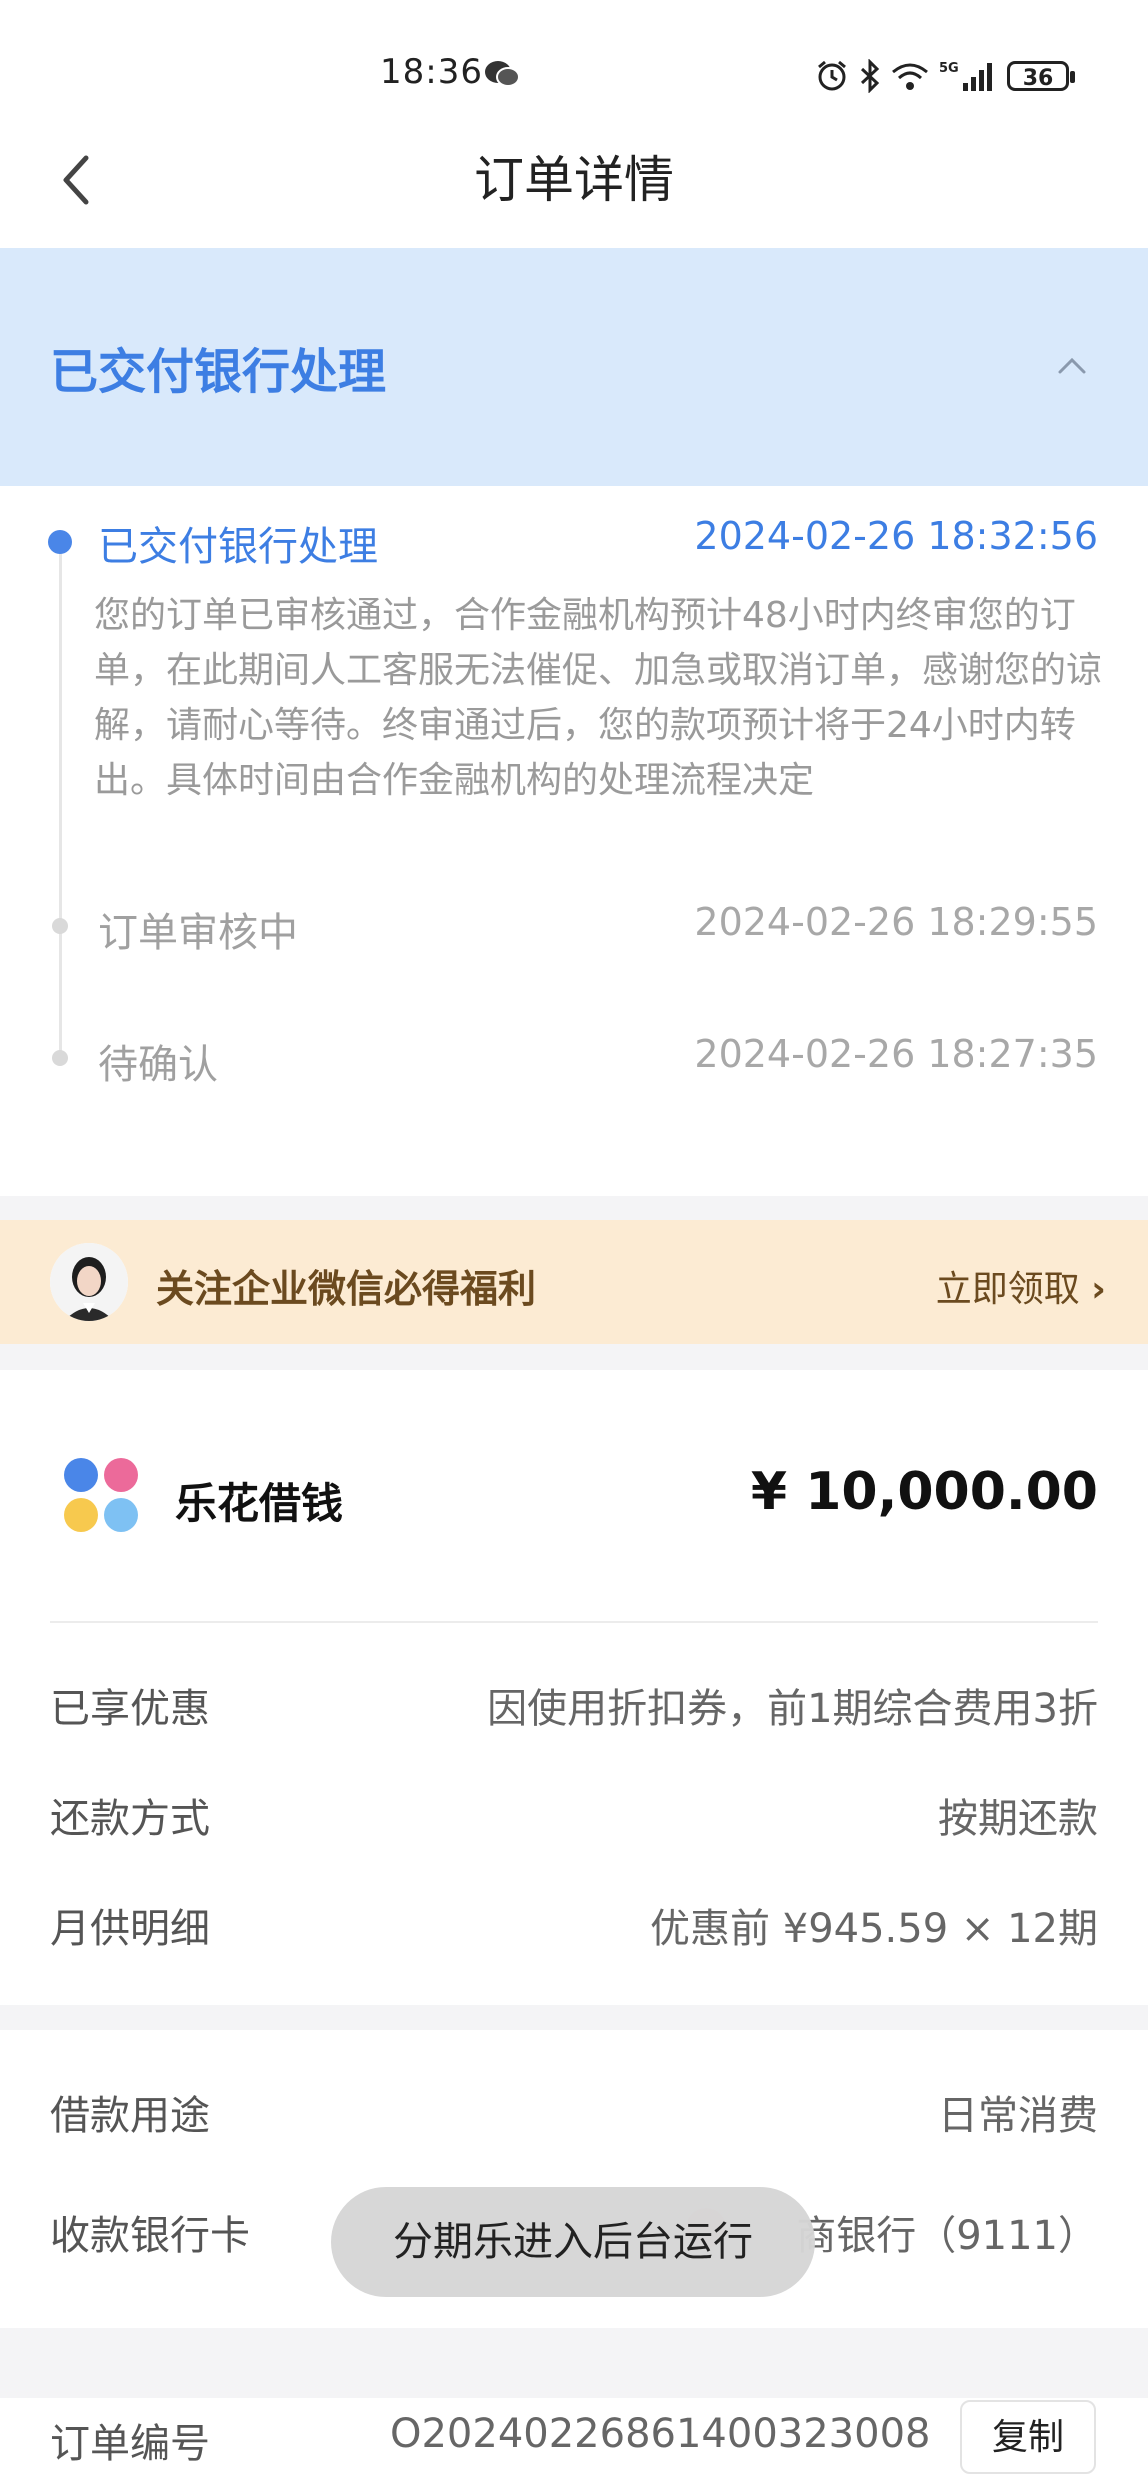 This screenshot has height=2492, width=1148. Describe the element at coordinates (832, 75) in the screenshot. I see `alarm-icon` at that location.